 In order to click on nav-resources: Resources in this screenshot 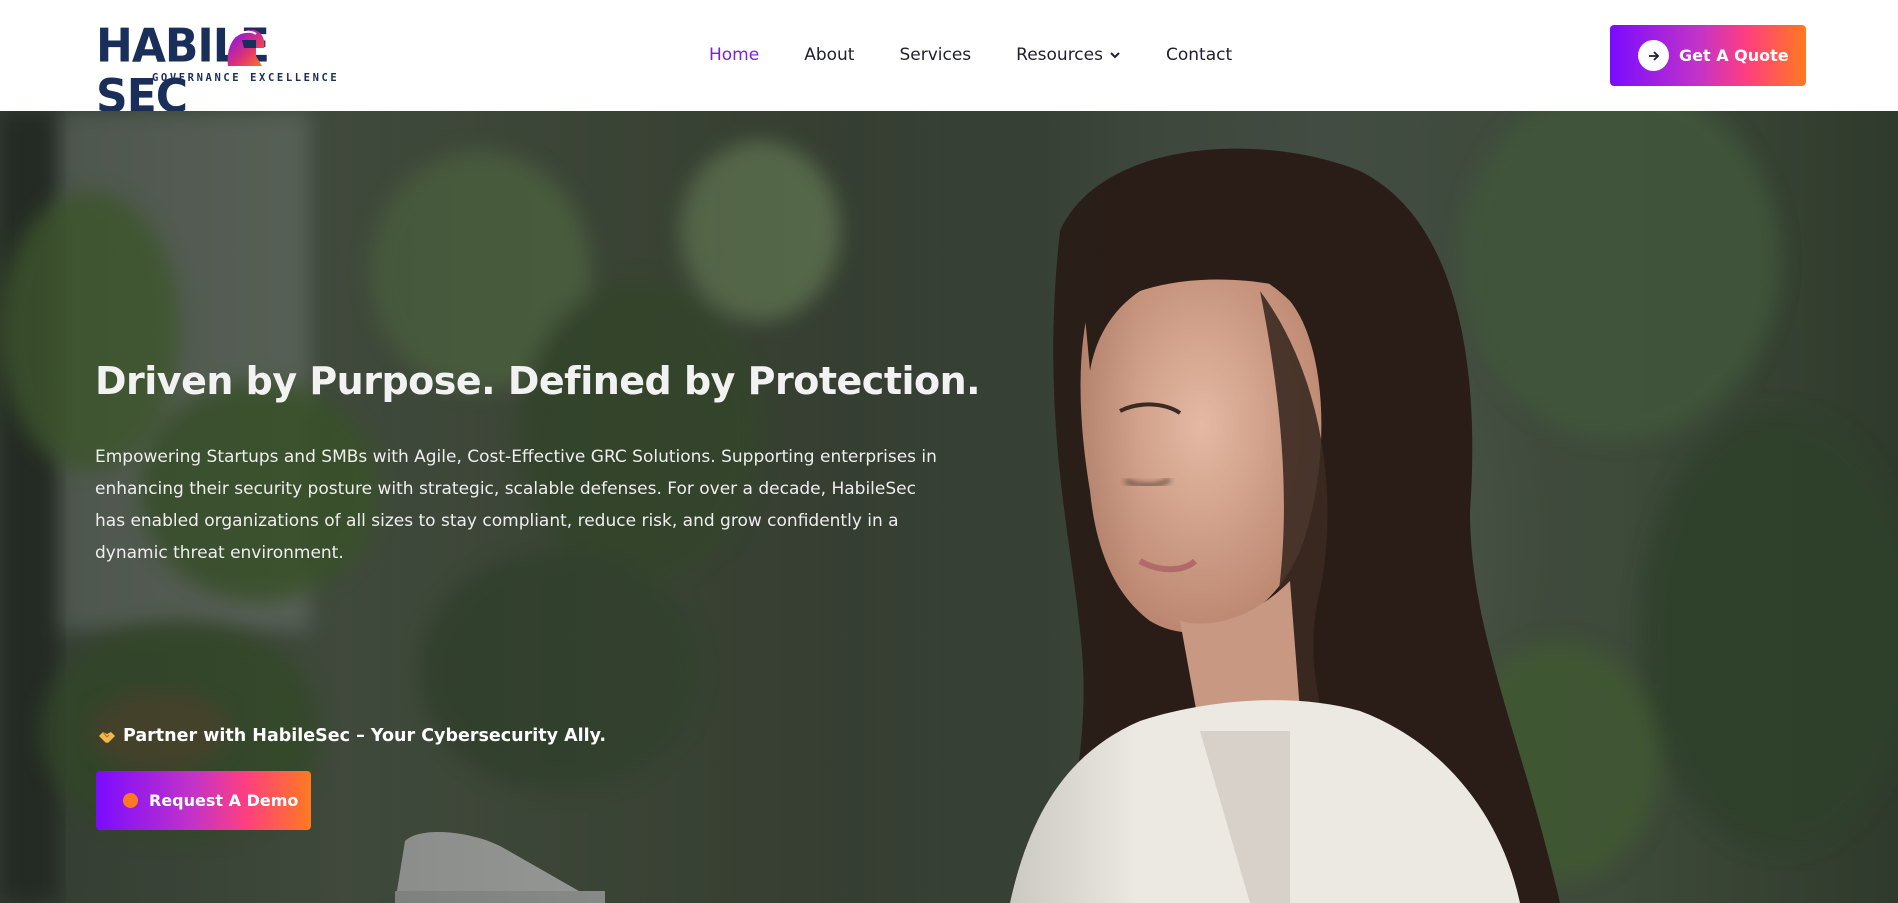, I will do `click(1068, 55)`.